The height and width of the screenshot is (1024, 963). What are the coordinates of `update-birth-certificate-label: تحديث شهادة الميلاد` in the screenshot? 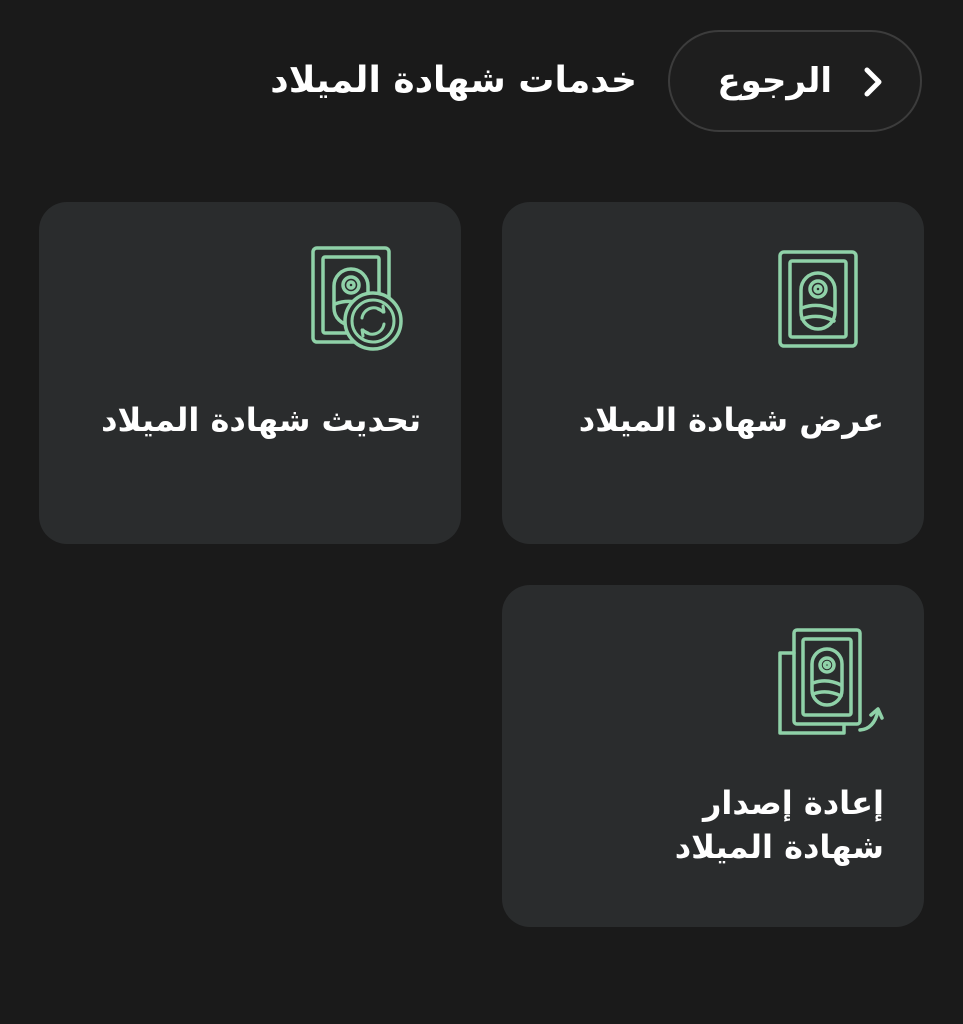 It's located at (261, 420).